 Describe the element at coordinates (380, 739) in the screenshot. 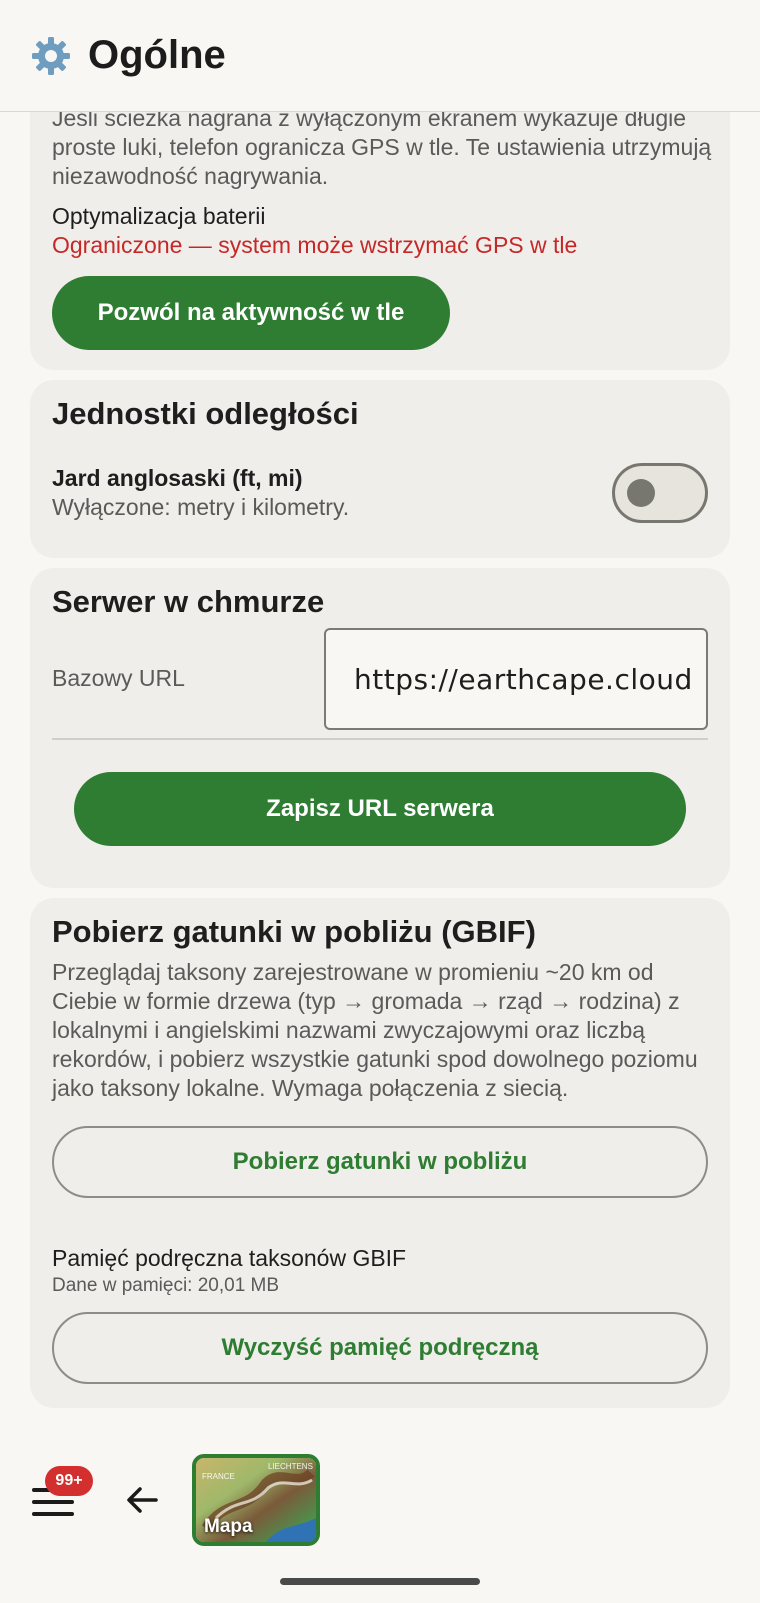

I see `url-divider` at that location.